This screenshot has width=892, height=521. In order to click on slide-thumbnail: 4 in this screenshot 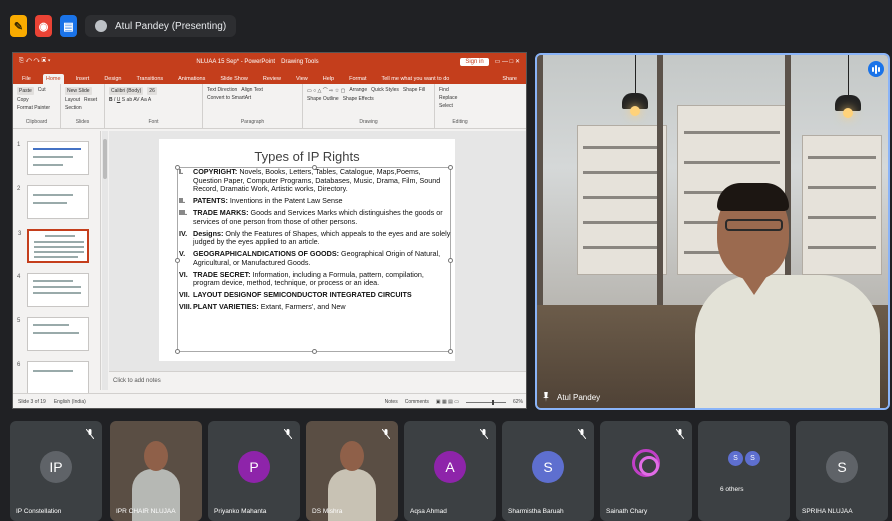, I will do `click(53, 290)`.